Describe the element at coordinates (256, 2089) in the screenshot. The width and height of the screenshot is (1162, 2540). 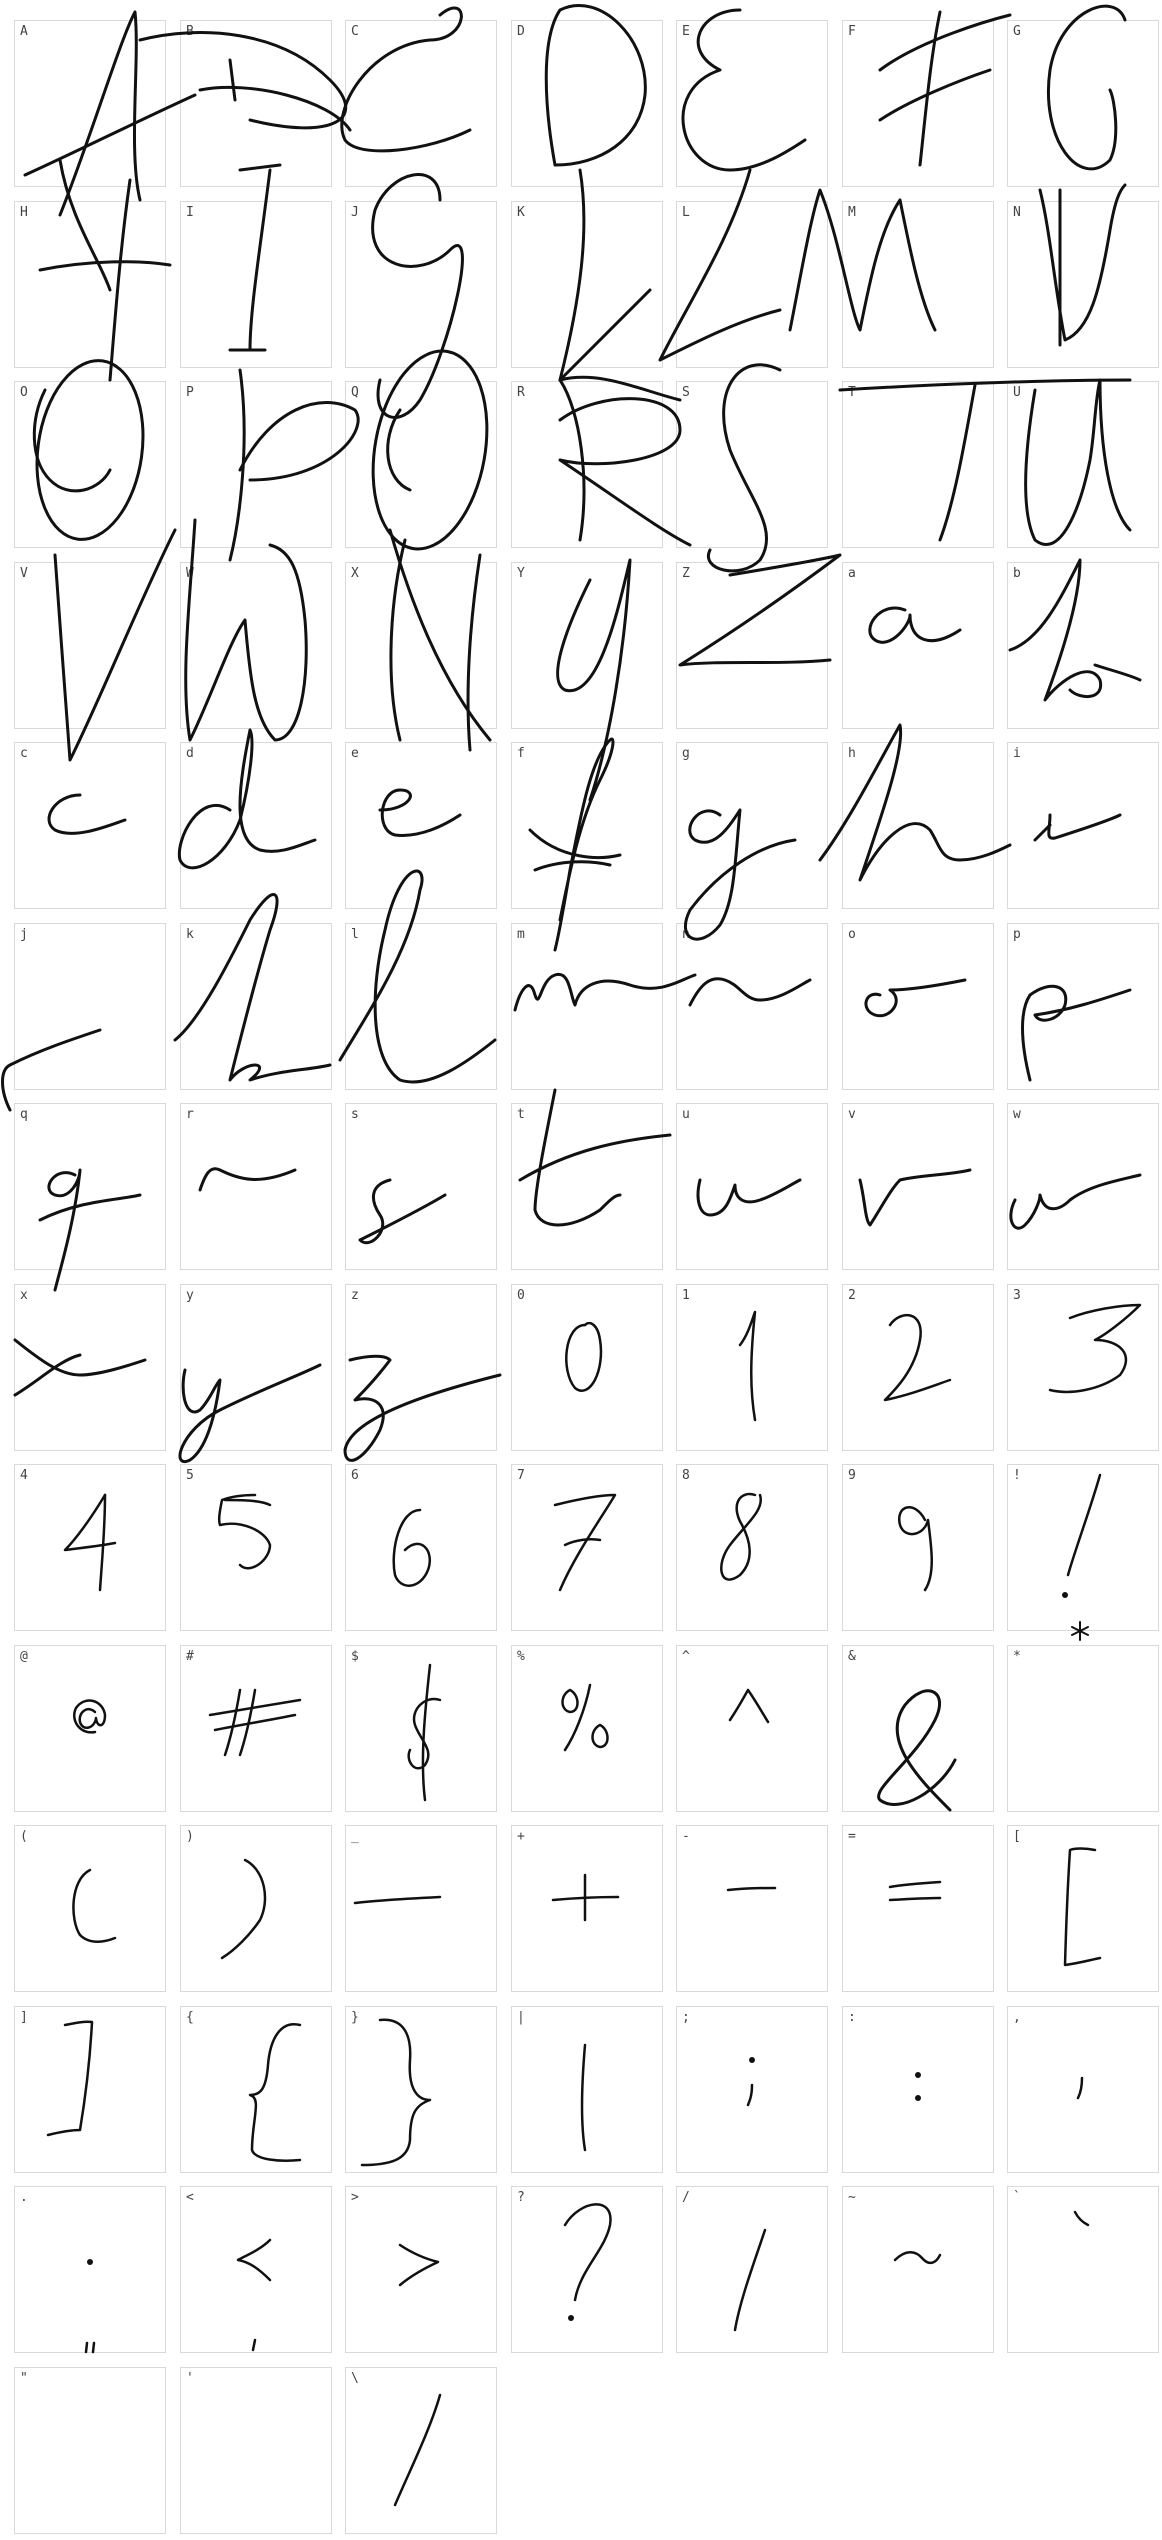
I see `glyph-cell: {` at that location.